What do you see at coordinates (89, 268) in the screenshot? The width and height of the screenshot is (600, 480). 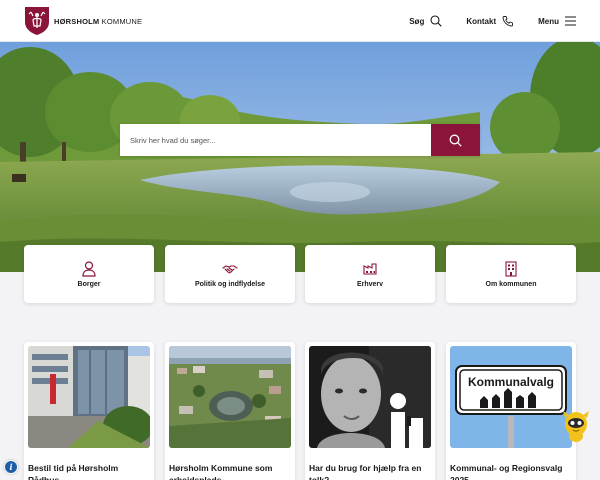 I see `person-icon` at bounding box center [89, 268].